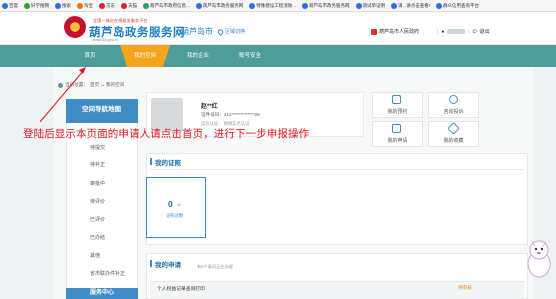  What do you see at coordinates (97, 201) in the screenshot?
I see `sidebar-item-pending-evaluation: 待评价` at bounding box center [97, 201].